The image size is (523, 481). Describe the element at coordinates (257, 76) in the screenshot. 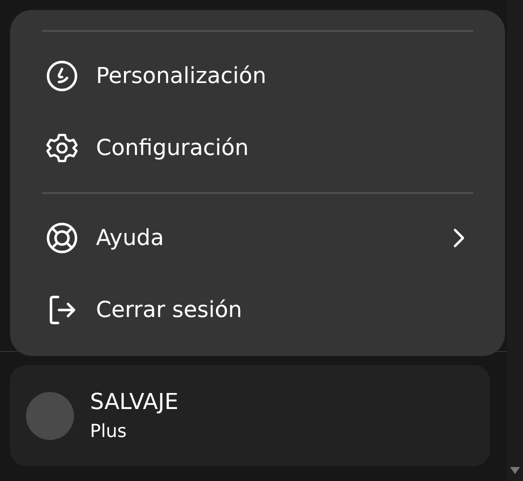

I see `menu-item: Personalización` at that location.